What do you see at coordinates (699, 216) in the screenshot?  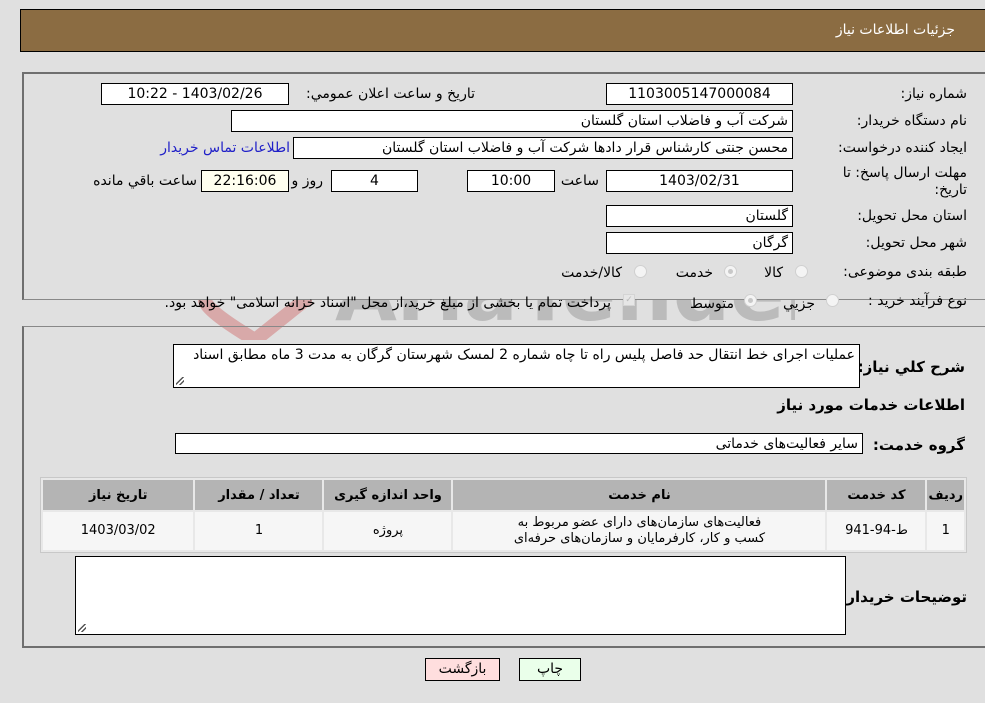 I see `province-field: گلستان` at bounding box center [699, 216].